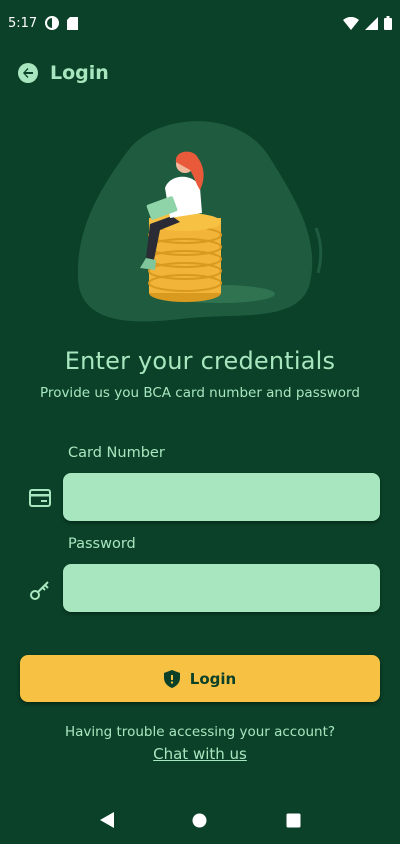 The image size is (400, 844). I want to click on signal-icon, so click(371, 23).